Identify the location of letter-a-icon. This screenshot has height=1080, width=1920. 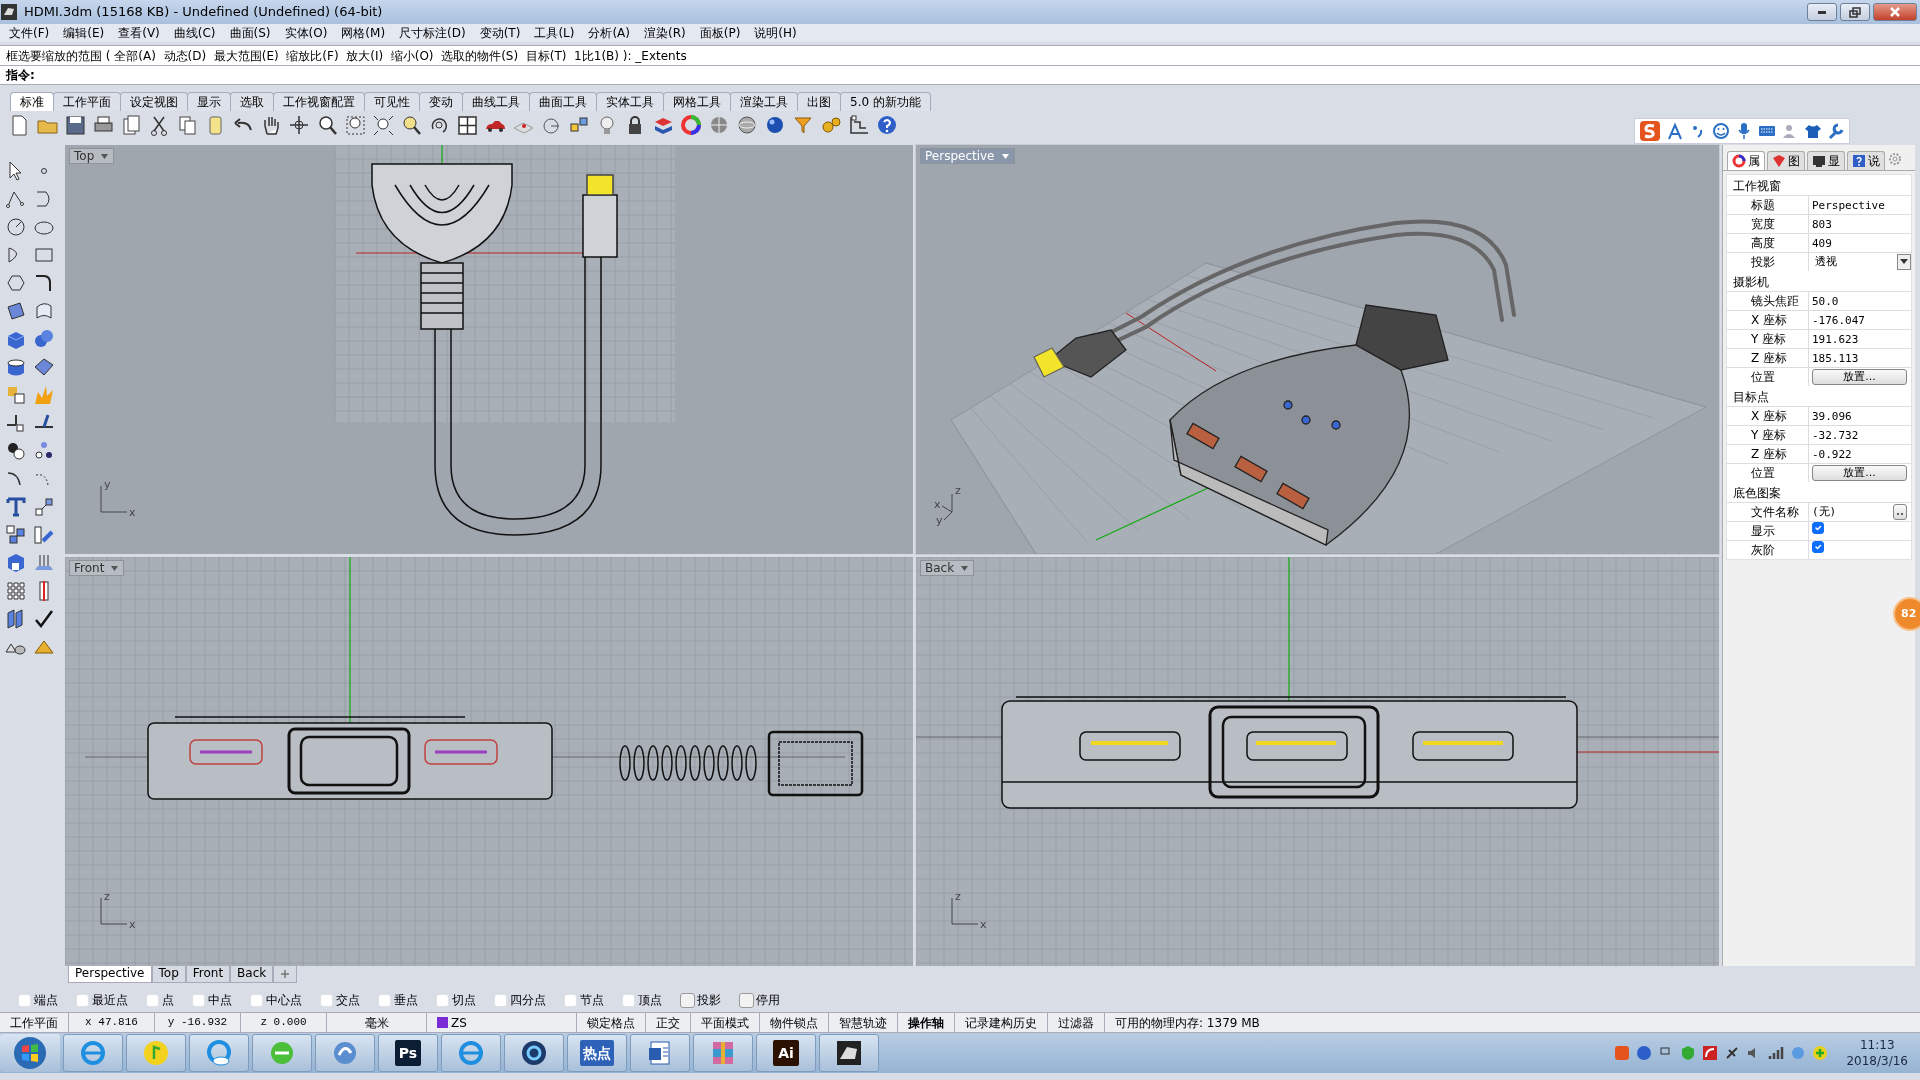
(1675, 131).